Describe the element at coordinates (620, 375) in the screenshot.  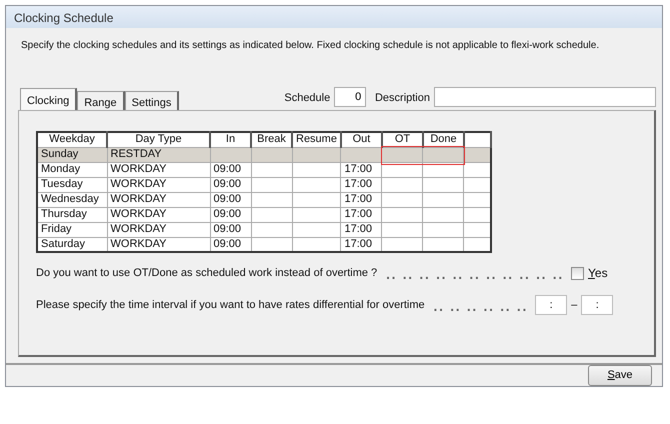
I see `save-button: Save` at that location.